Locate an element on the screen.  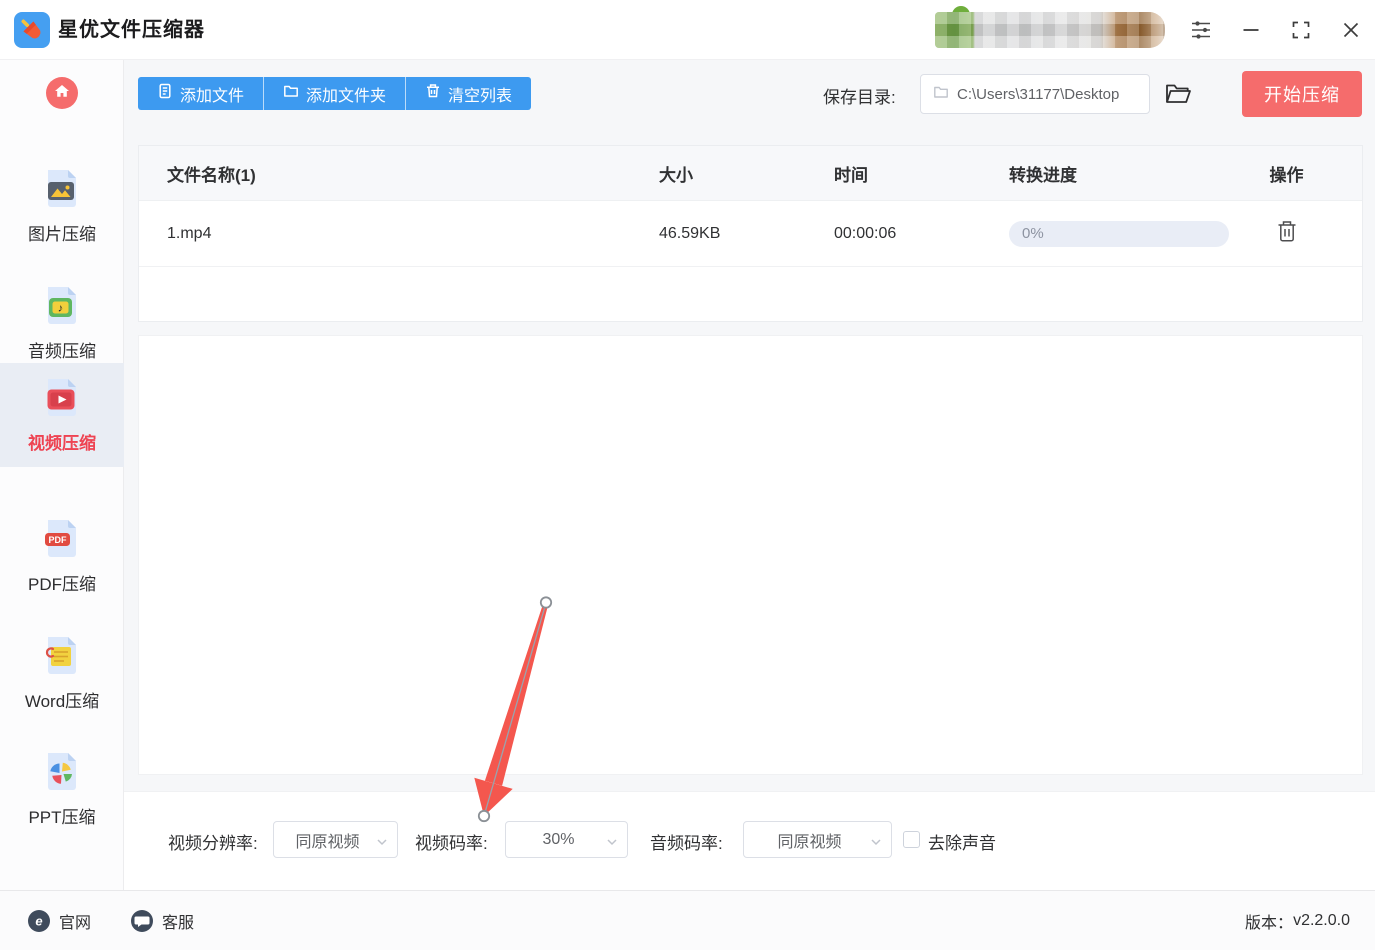
video-file-icon is located at coordinates (62, 399).